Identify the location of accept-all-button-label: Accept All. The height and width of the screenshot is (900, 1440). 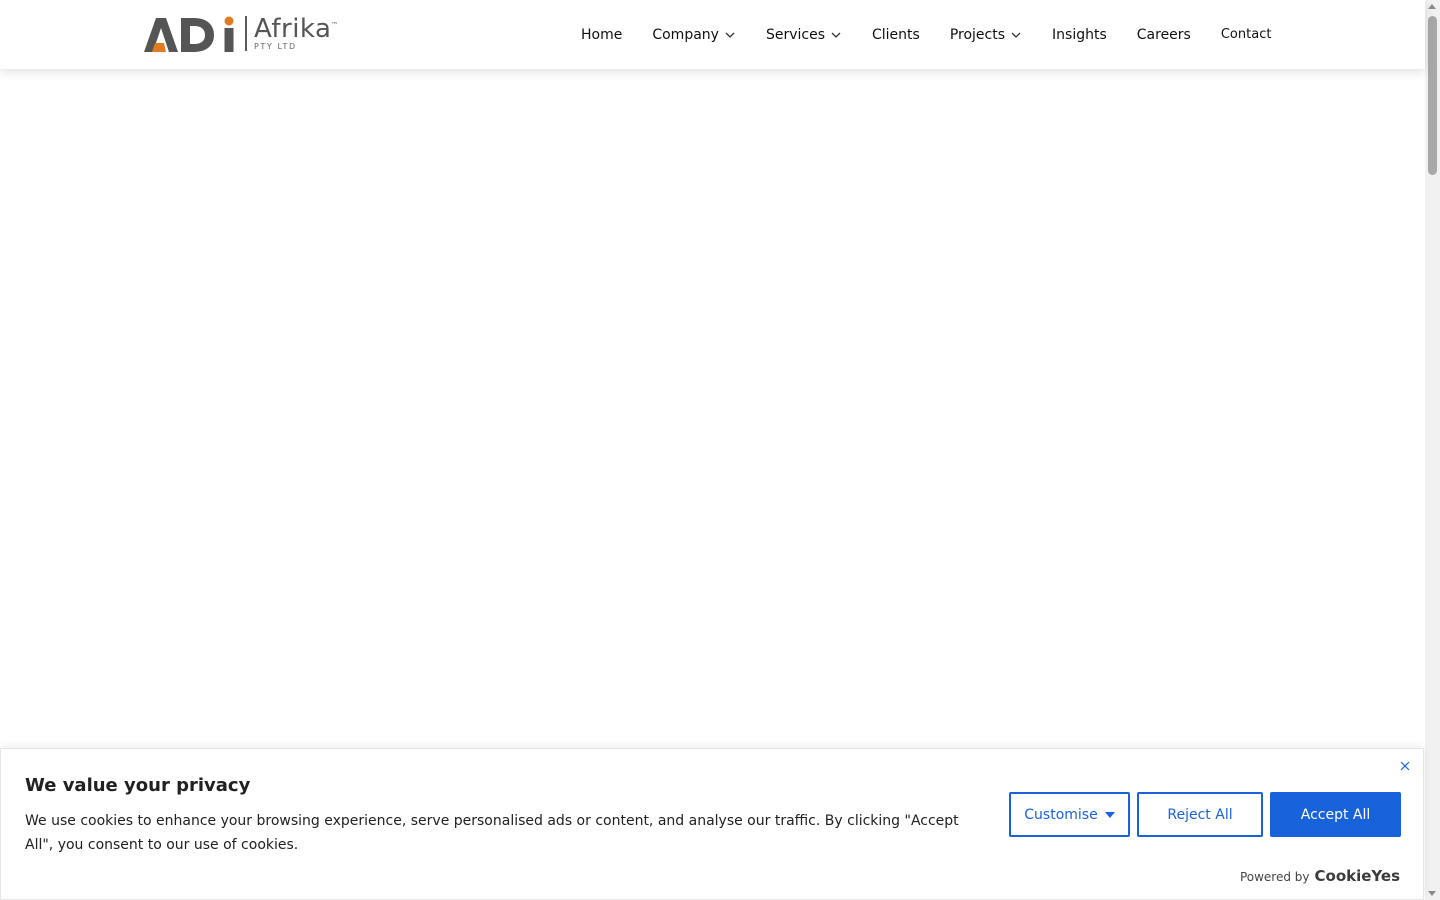
(1335, 814).